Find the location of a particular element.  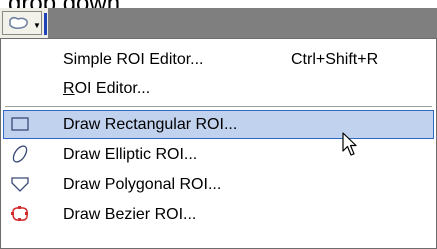

menu-item-simple-roi-editor: Simple ROI Editor... Ctrl+Shift+R is located at coordinates (218, 59).